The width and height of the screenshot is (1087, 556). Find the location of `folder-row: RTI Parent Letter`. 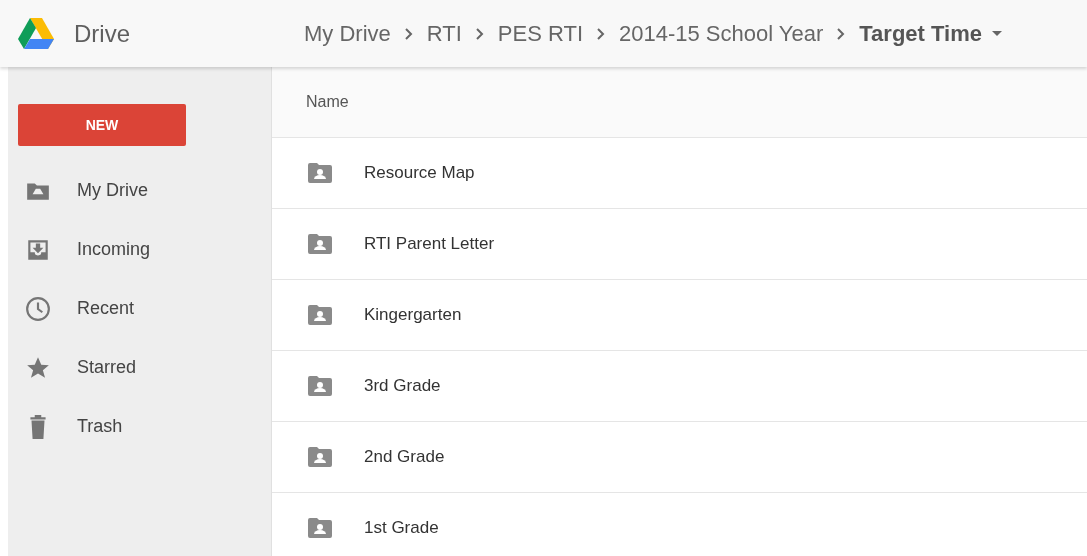

folder-row: RTI Parent Letter is located at coordinates (679, 244).